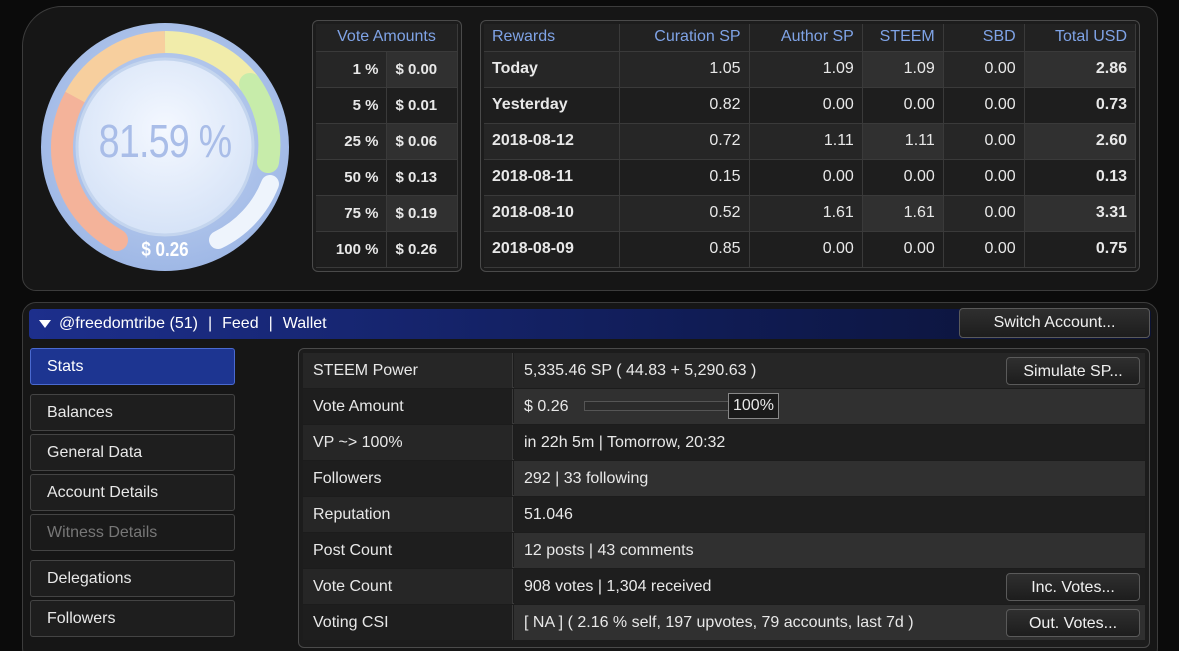 This screenshot has width=1179, height=651. I want to click on stat-row-vote-amount: Vote Amount $ 0.26 100%, so click(724, 406).